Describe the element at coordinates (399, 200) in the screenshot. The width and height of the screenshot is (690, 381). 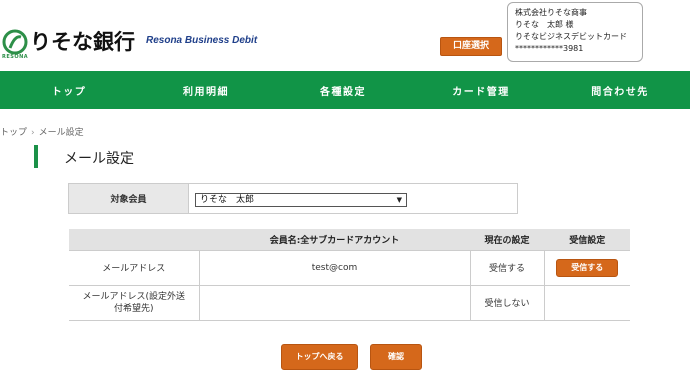
I see `dropdown-arrow-icon: ▼` at that location.